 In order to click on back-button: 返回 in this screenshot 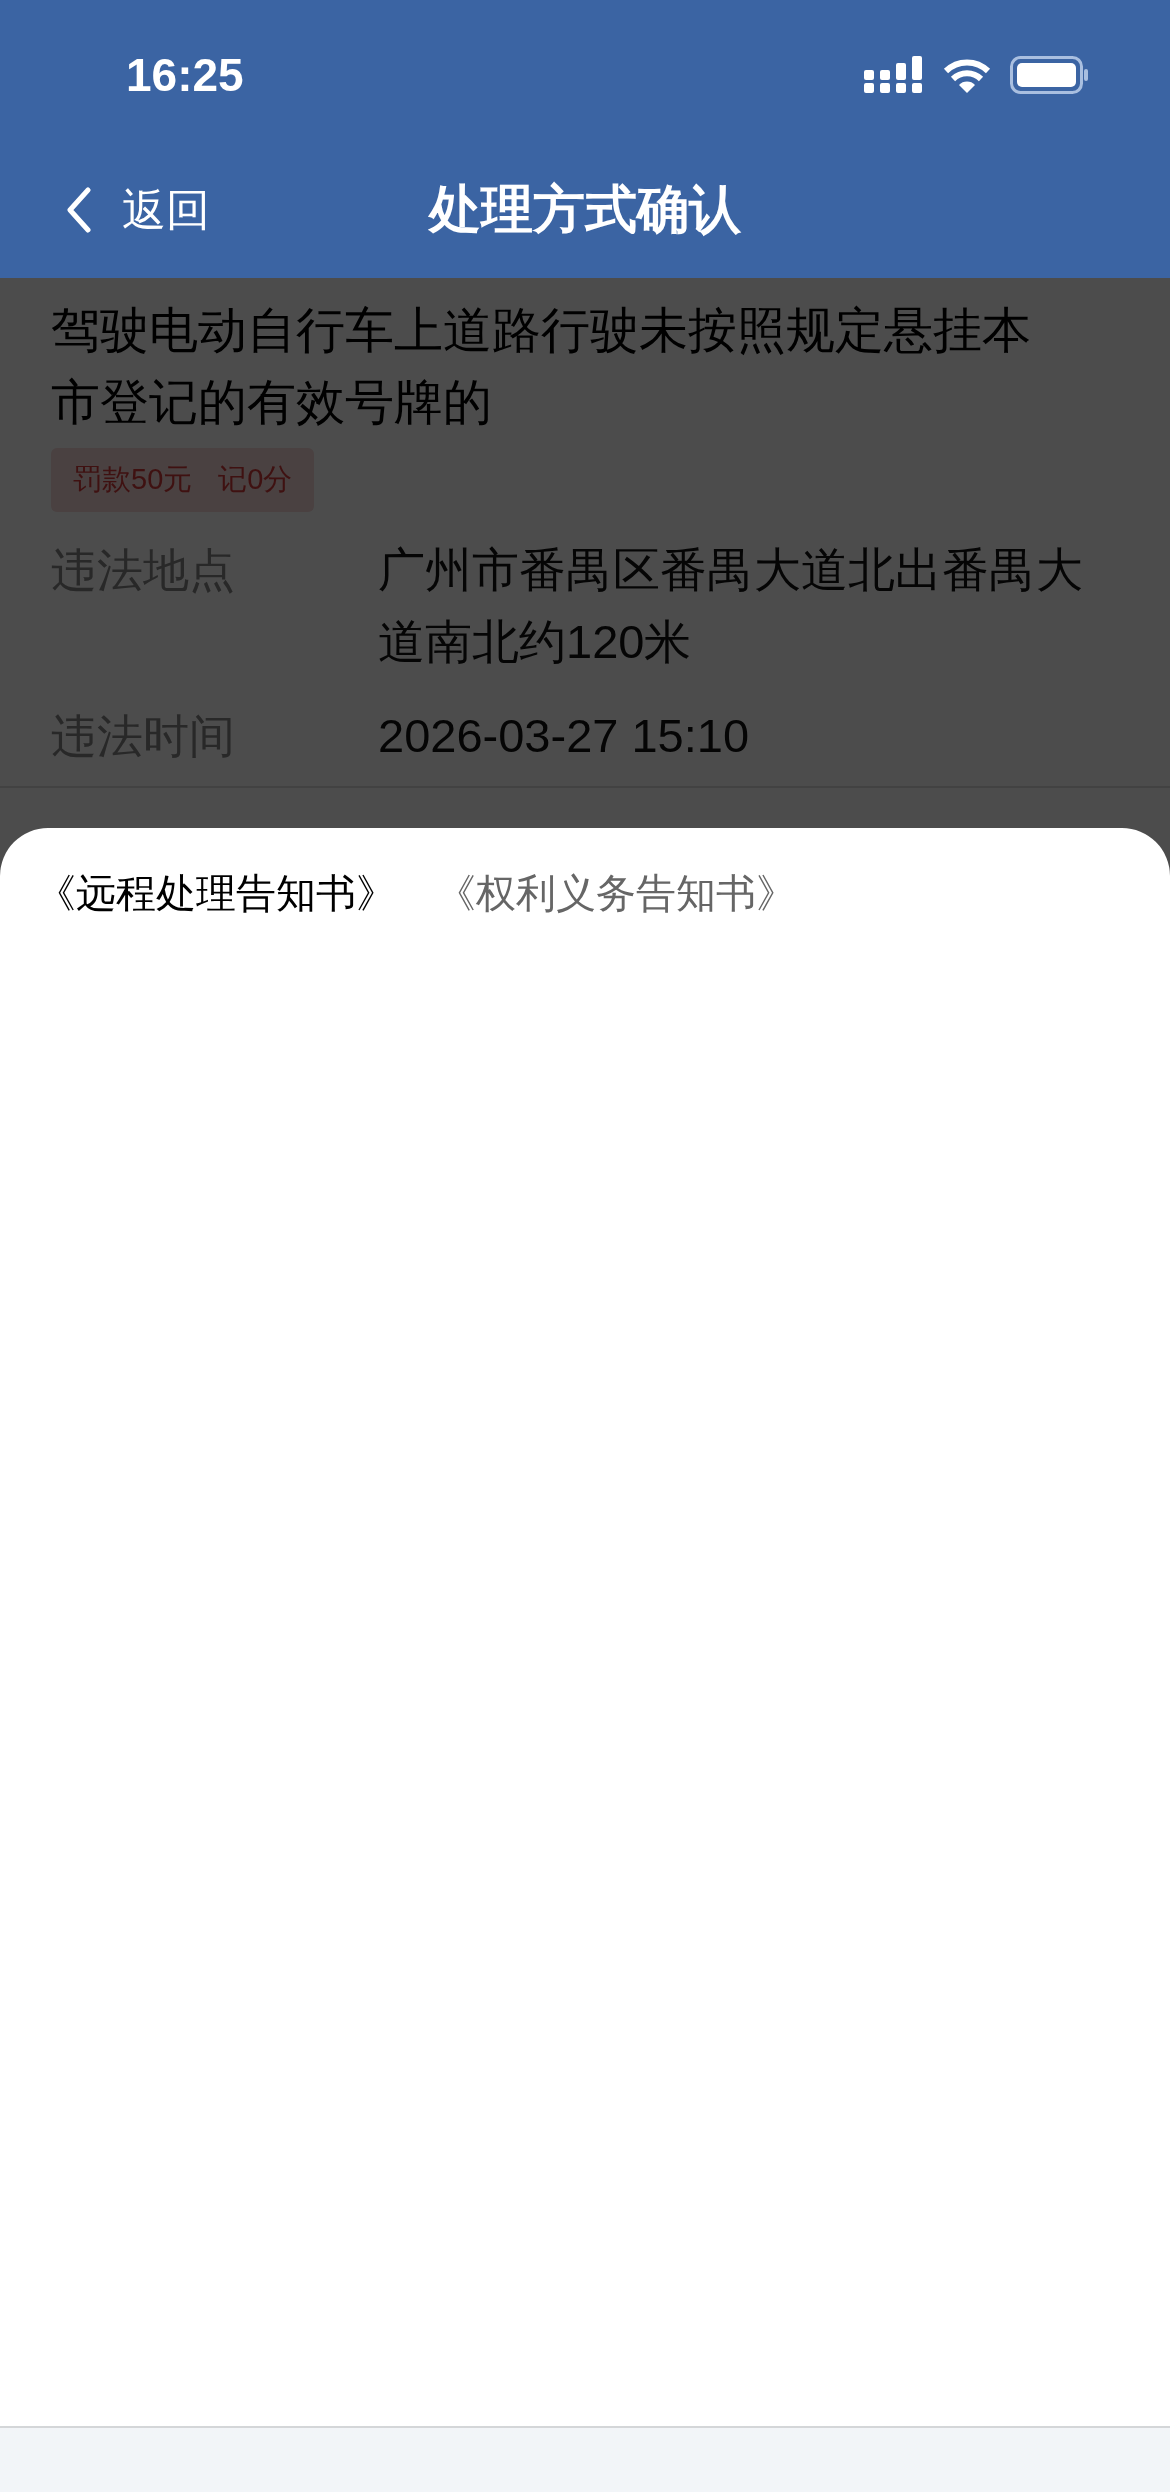, I will do `click(105, 210)`.